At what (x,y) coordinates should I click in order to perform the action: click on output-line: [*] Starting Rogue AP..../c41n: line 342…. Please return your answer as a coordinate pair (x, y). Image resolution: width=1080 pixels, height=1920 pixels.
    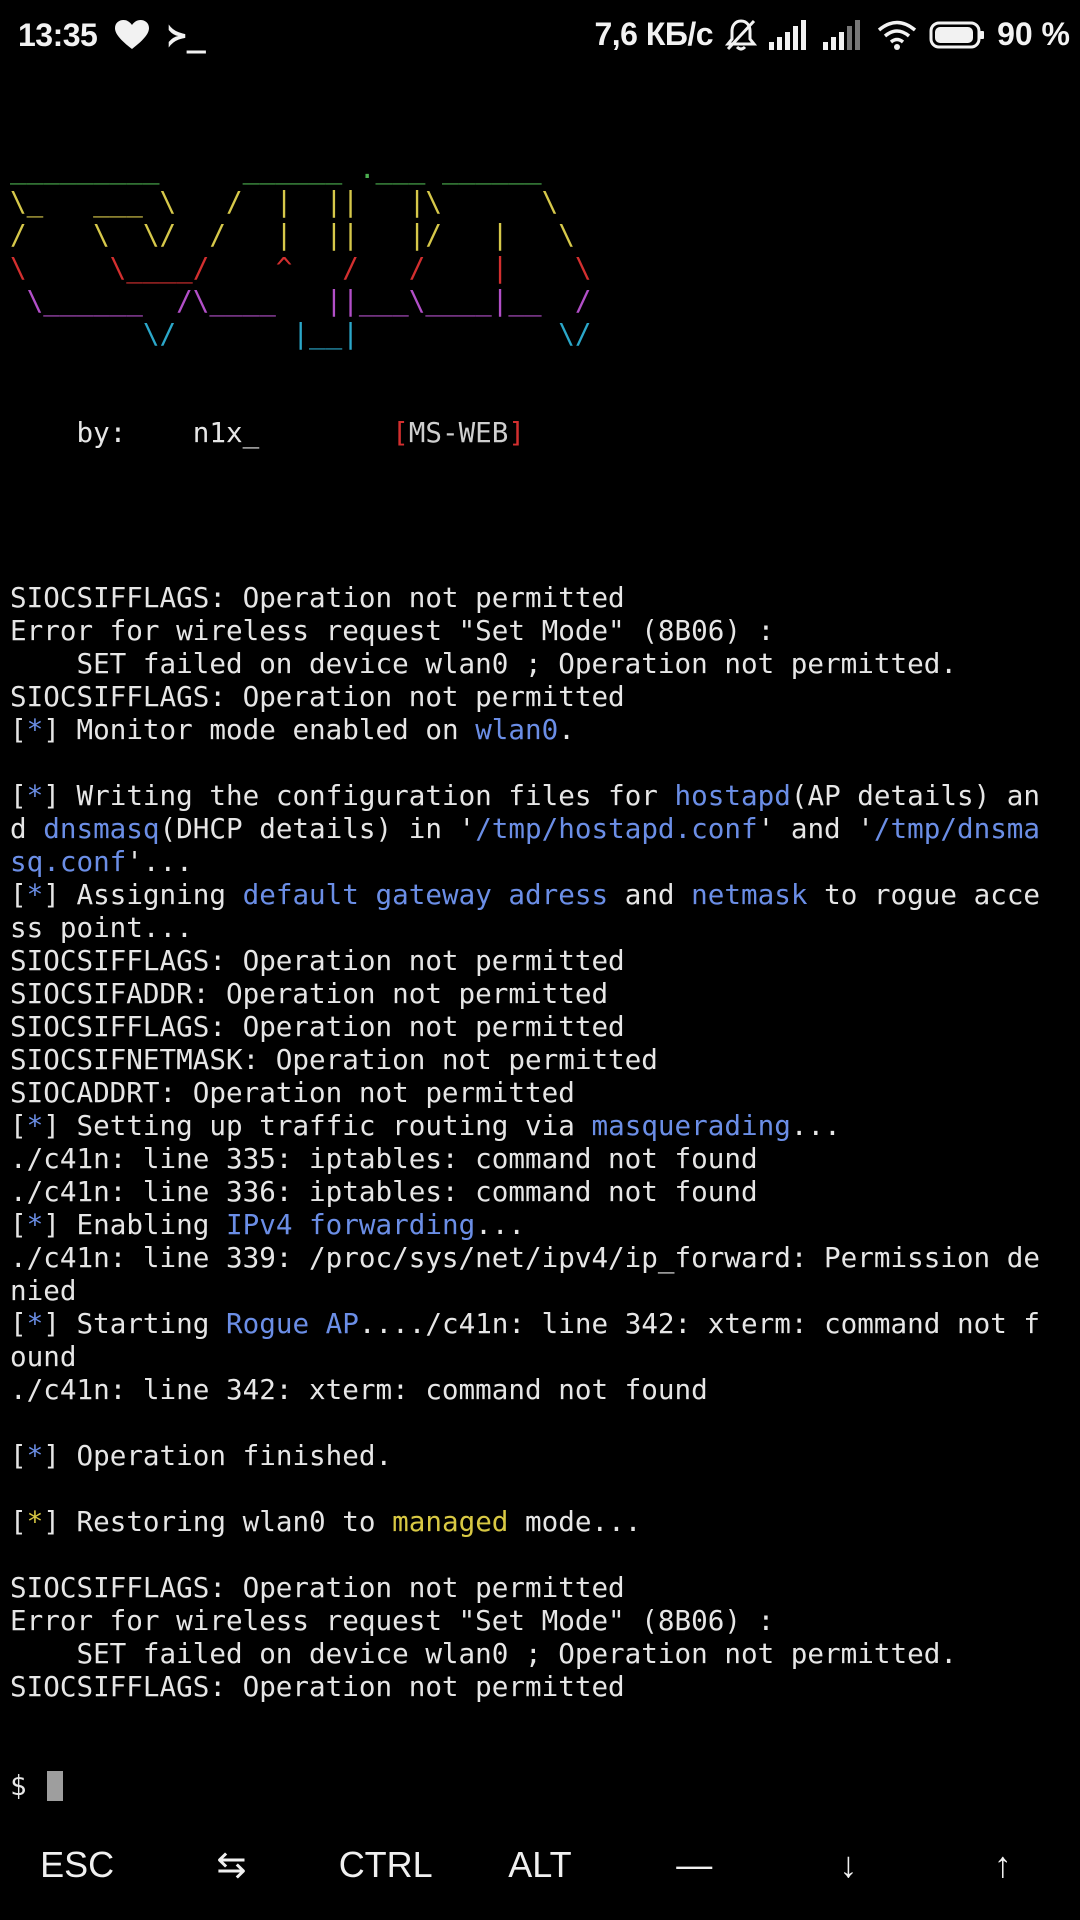
    Looking at the image, I should click on (541, 1323).